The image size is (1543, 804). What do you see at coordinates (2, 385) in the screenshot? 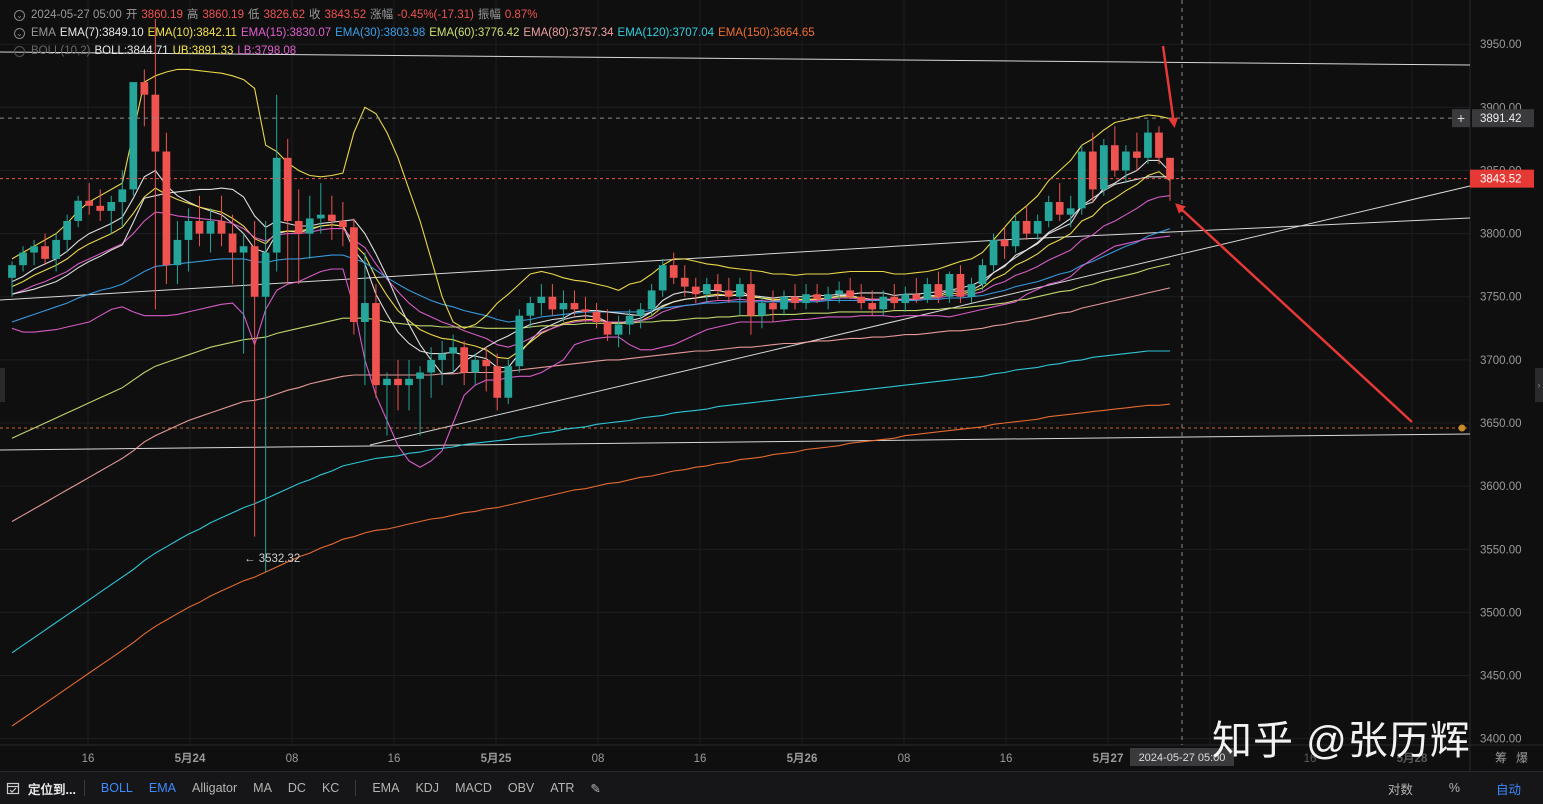
I see `left-scroll-handle` at bounding box center [2, 385].